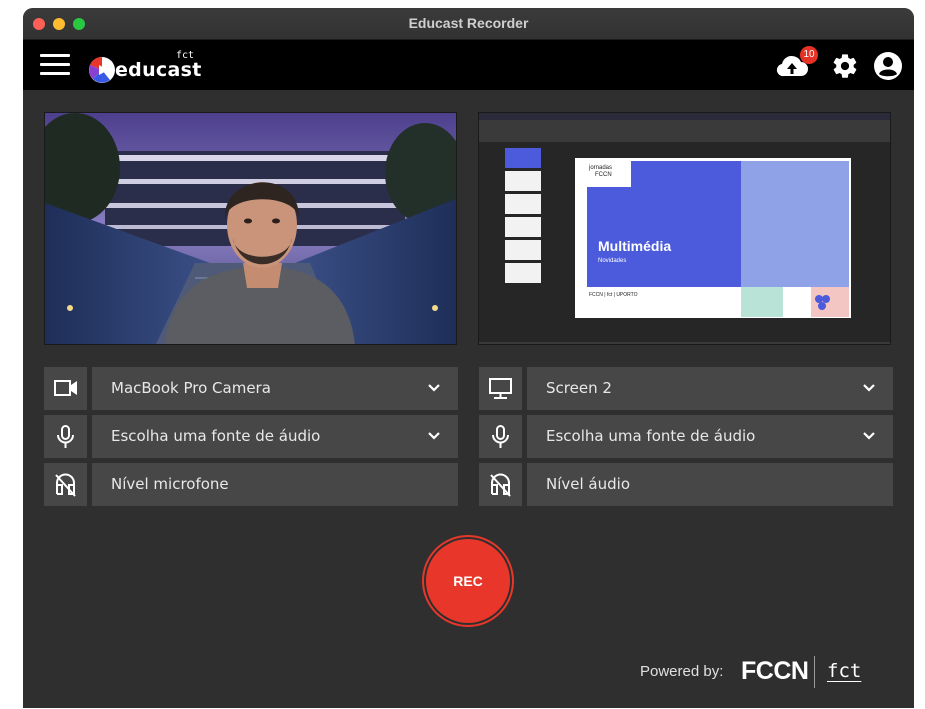 This screenshot has height=709, width=925. What do you see at coordinates (601, 168) in the screenshot?
I see `slide-event-line1: jornadas` at bounding box center [601, 168].